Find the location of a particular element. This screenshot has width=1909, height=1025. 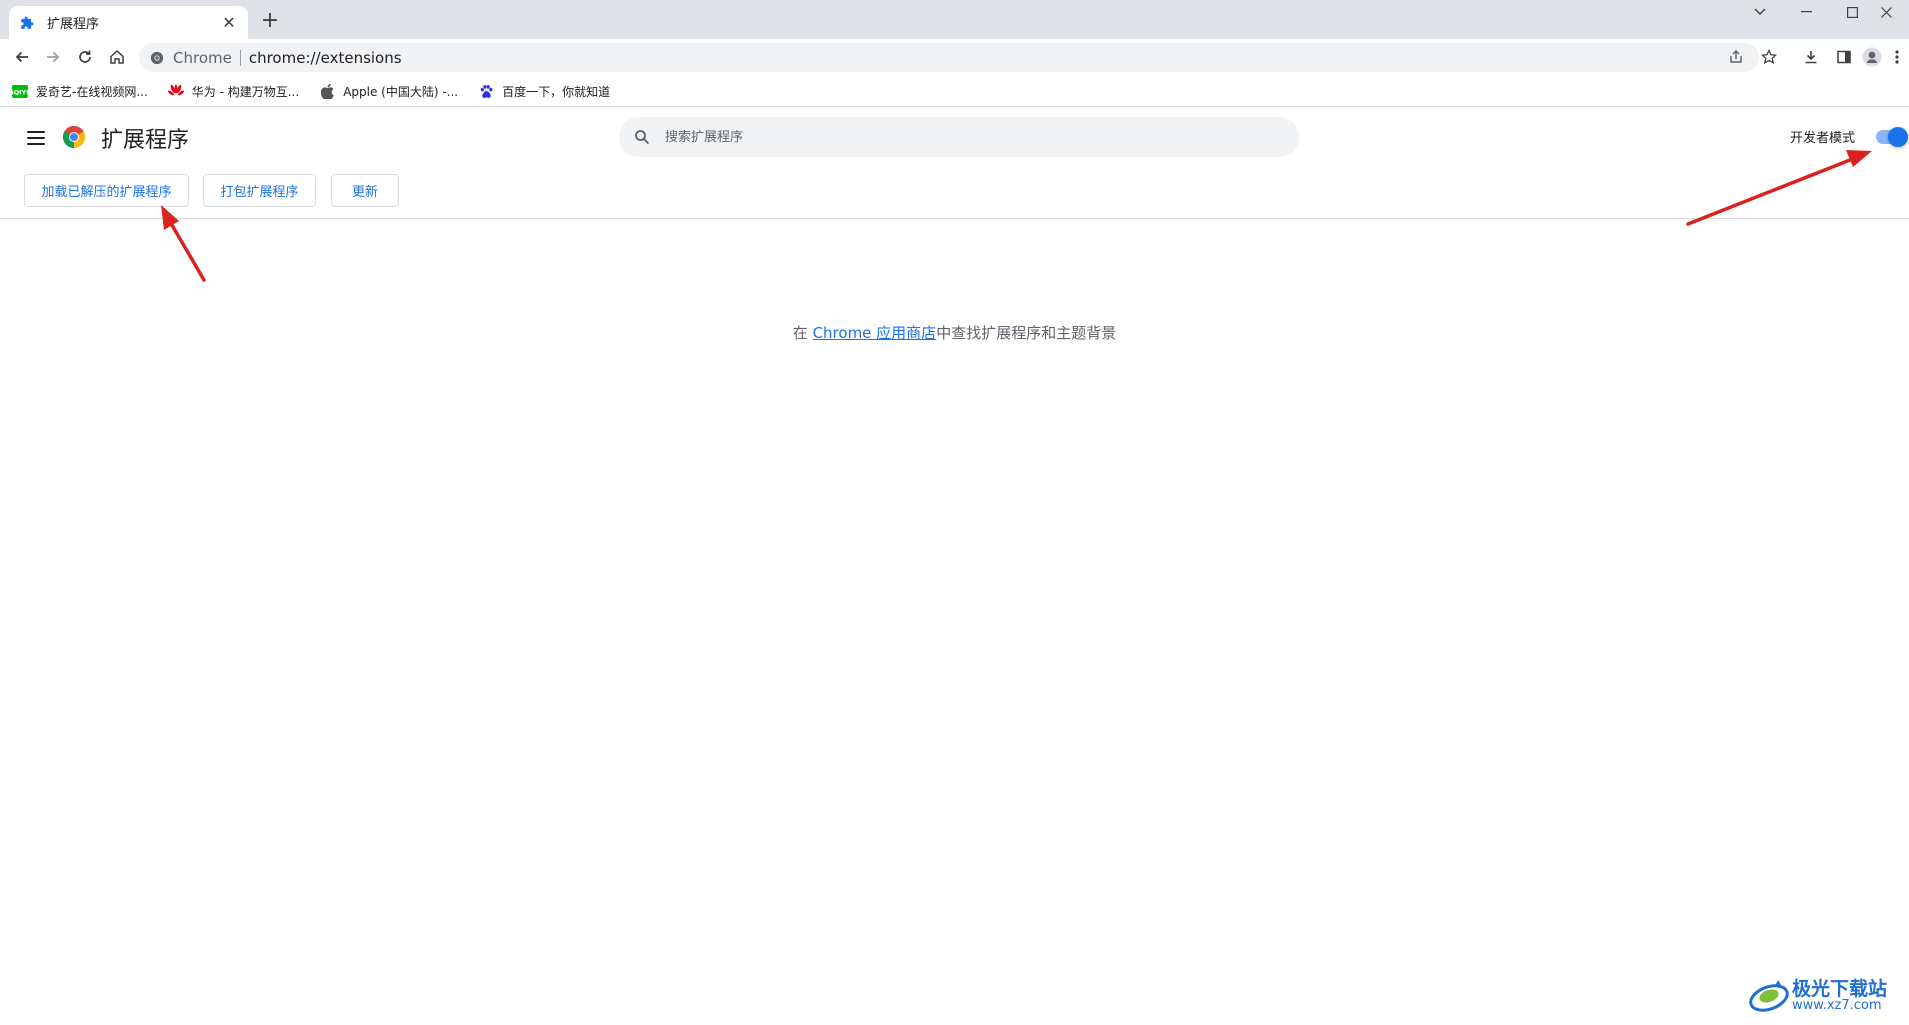

extensions-header: 扩展程序 开发者模式 is located at coordinates (954, 138).